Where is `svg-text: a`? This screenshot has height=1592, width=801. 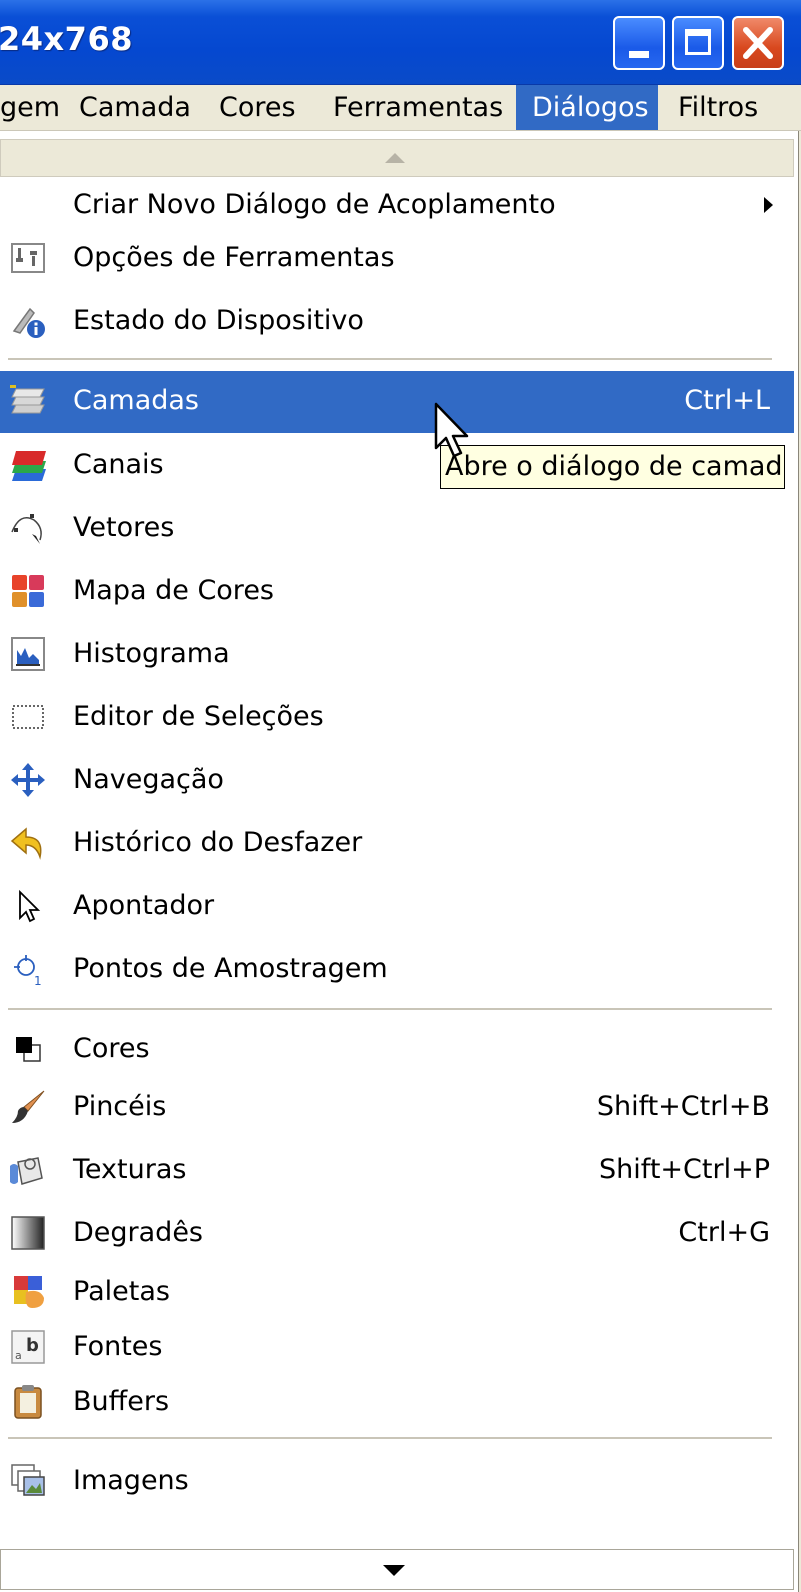 svg-text: a is located at coordinates (18, 1355).